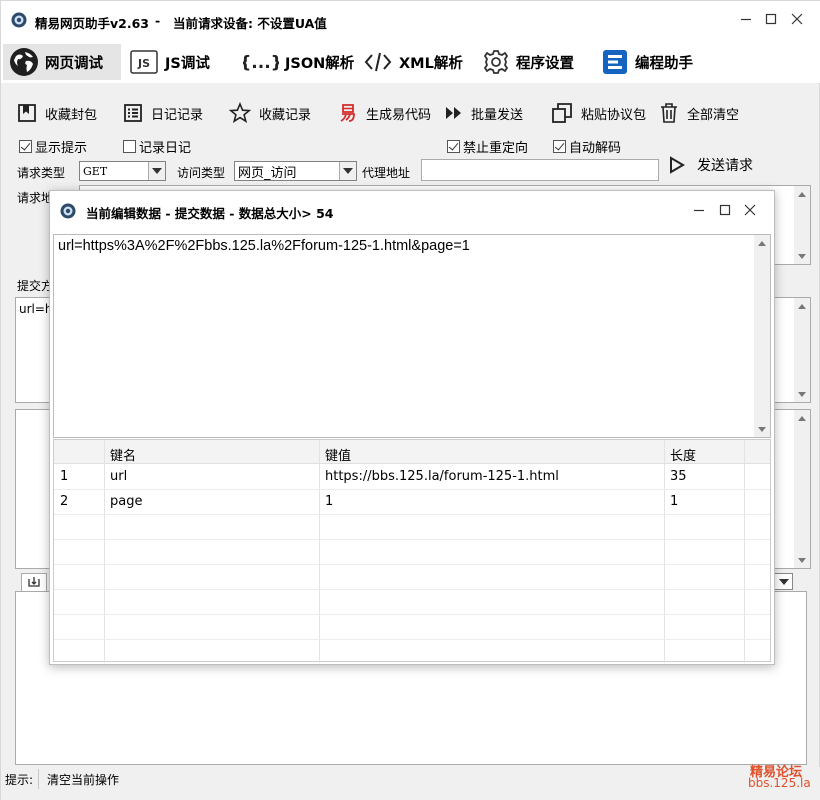 The height and width of the screenshot is (800, 820). I want to click on generate-code-button: 生成易代码, so click(384, 113).